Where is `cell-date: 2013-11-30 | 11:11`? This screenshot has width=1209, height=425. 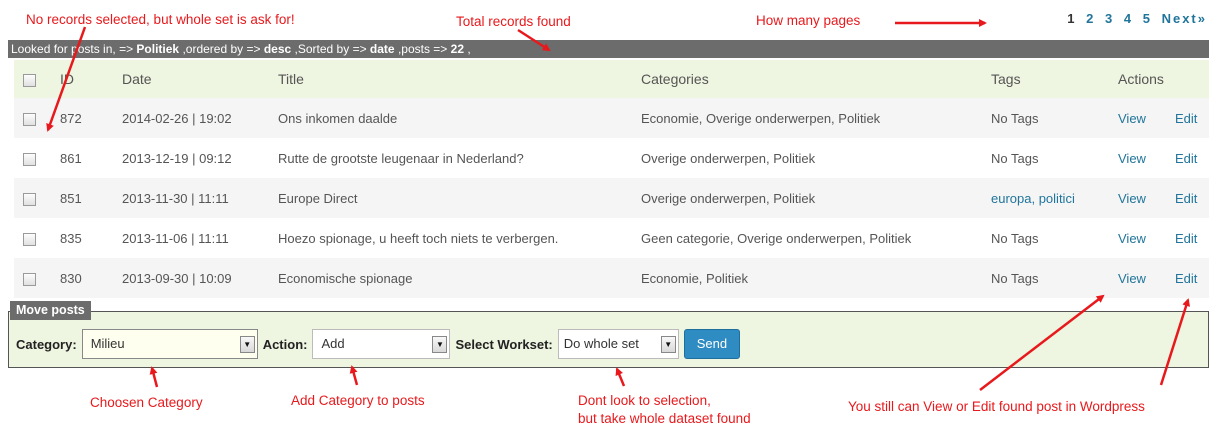
cell-date: 2013-11-30 | 11:11 is located at coordinates (200, 198).